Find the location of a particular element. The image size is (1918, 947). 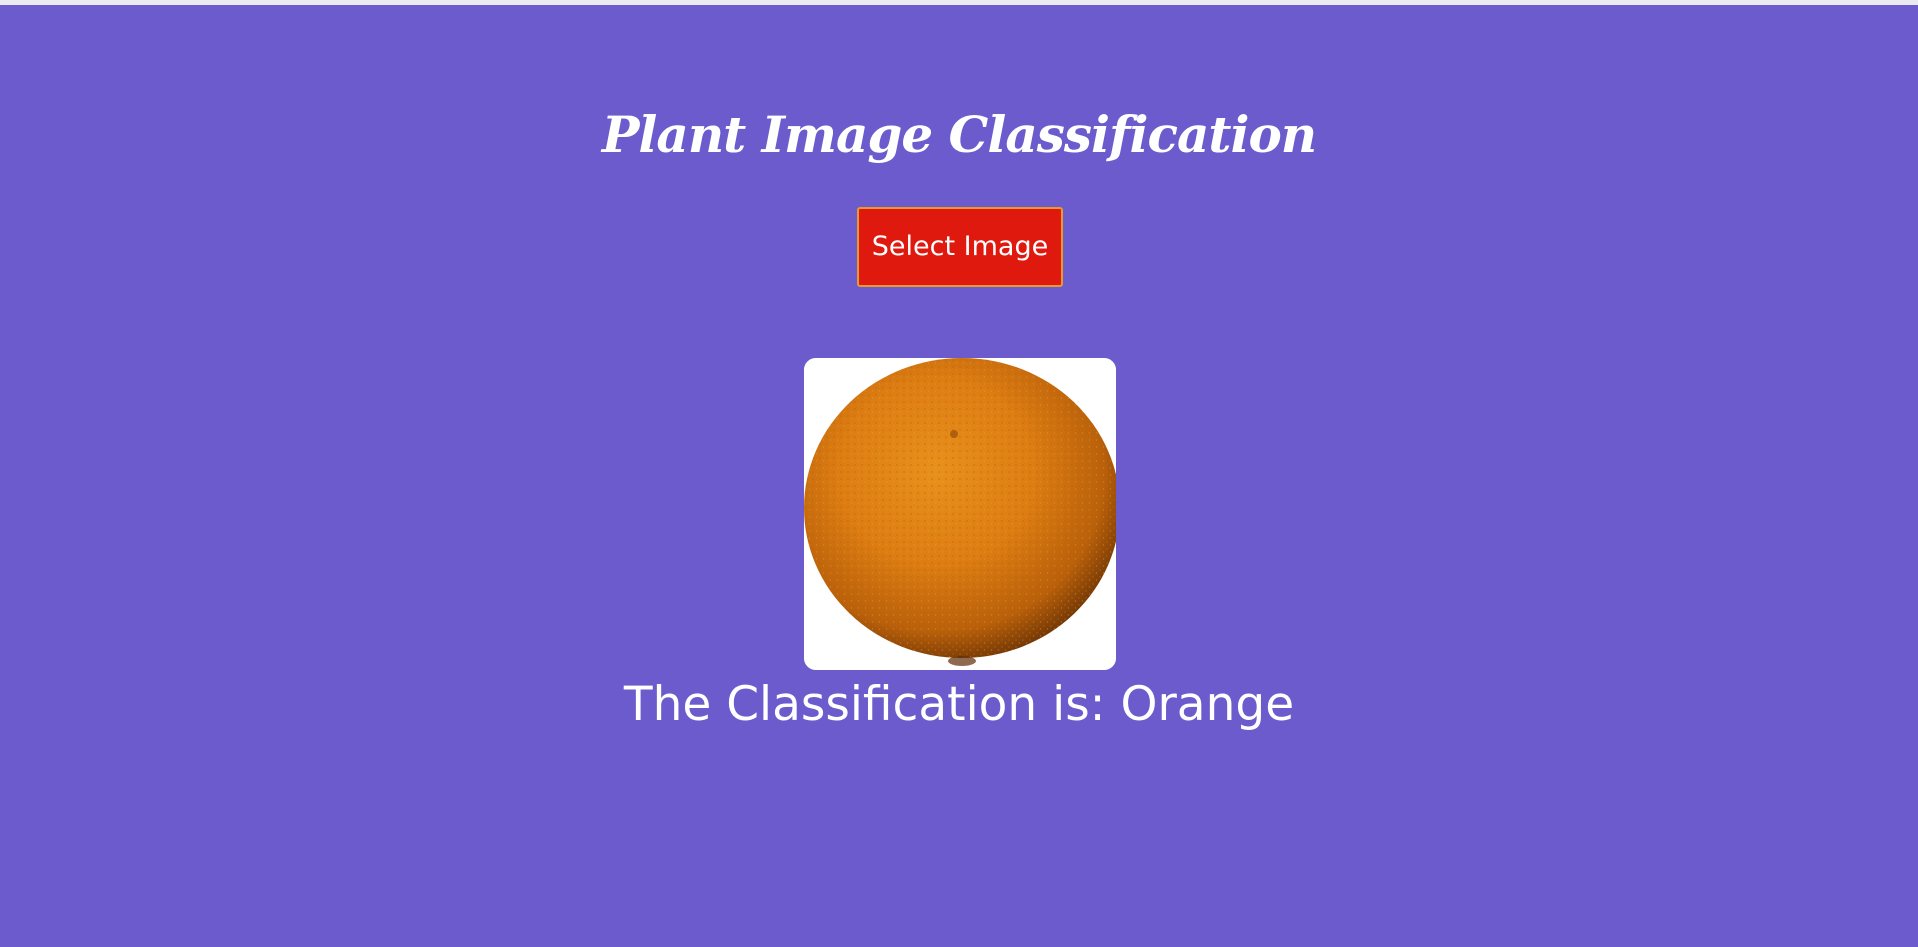

select-image-button: Select Image is located at coordinates (960, 247).